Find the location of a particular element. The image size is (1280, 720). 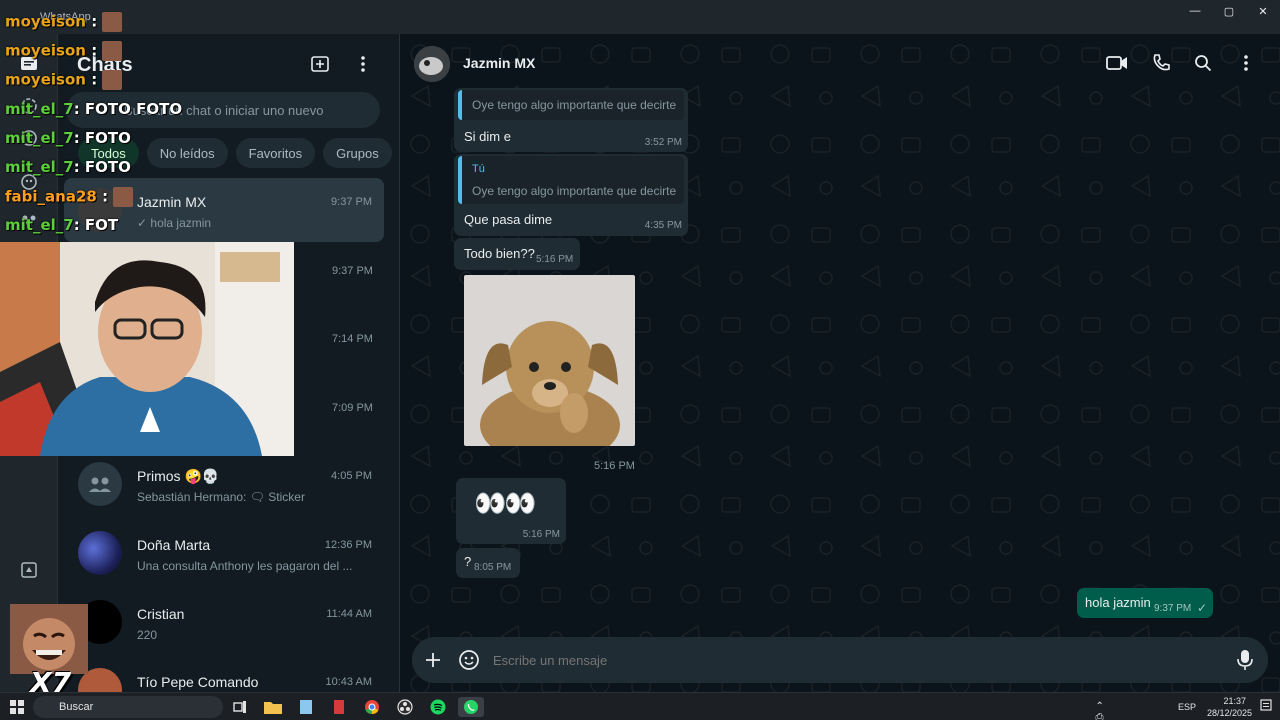

sticker-time: 5:16 PM is located at coordinates (614, 466).